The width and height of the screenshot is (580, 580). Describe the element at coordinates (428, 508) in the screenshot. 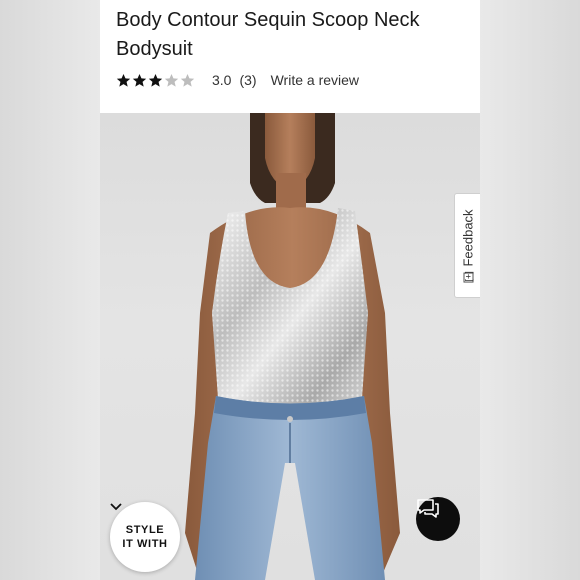

I see `chat-bubbles-icon` at that location.